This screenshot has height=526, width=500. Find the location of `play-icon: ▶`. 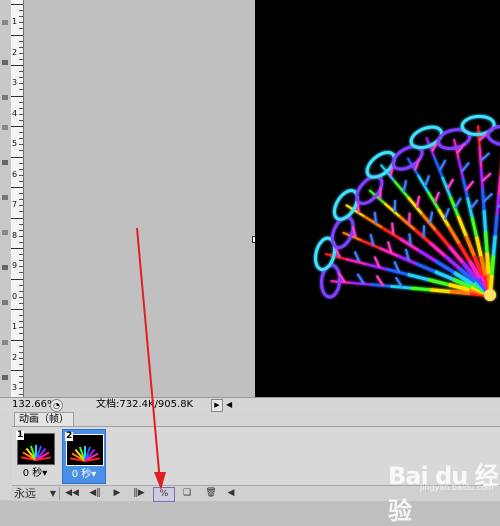

play-icon: ▶ is located at coordinates (117, 493).